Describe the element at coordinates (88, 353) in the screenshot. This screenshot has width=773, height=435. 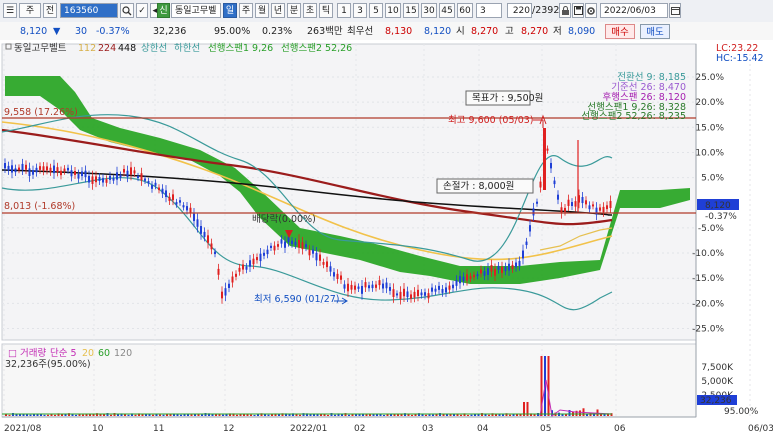
I see `volume-sma20: 20` at that location.